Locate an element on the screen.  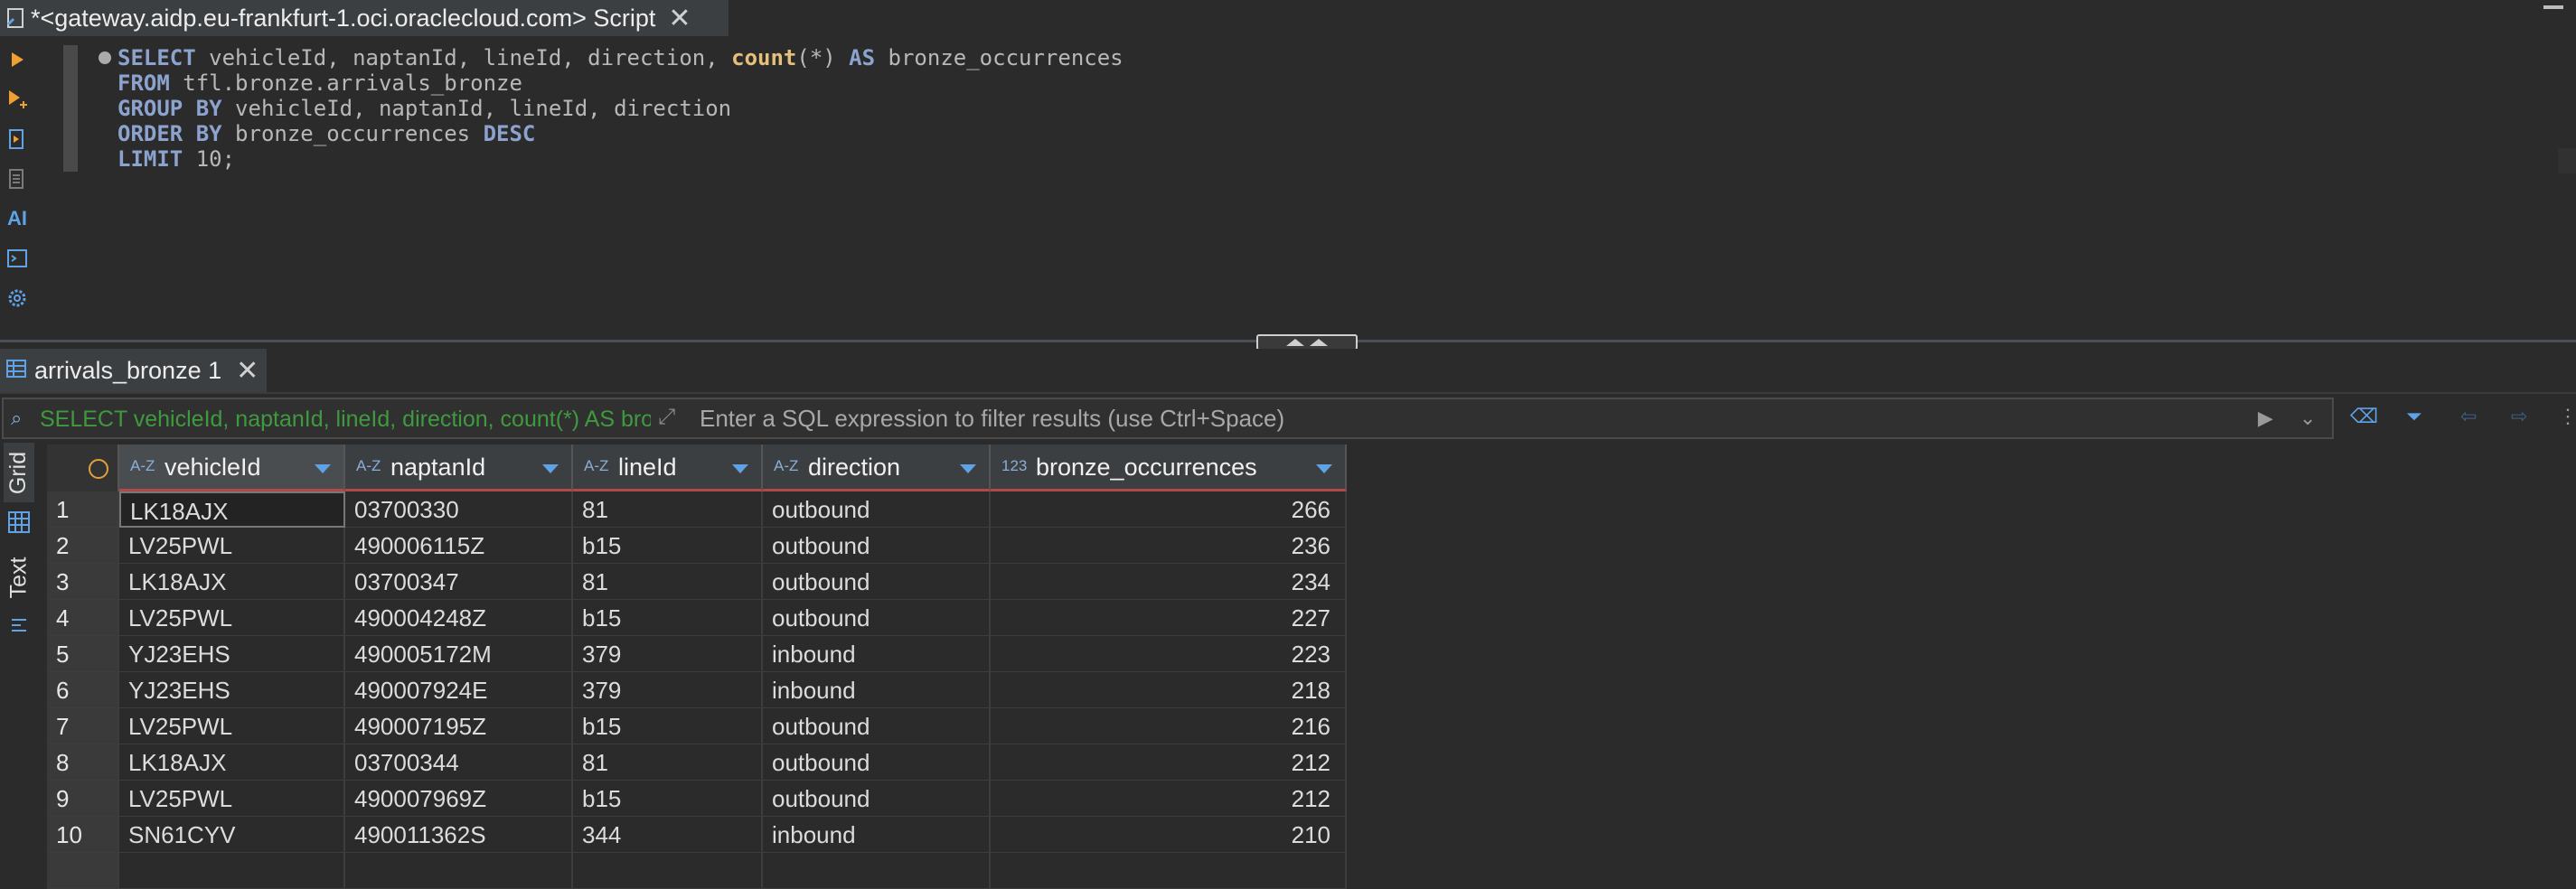
table-row: 4 LV25PWL 490004248Z b15 outbound 227 is located at coordinates (698, 618).